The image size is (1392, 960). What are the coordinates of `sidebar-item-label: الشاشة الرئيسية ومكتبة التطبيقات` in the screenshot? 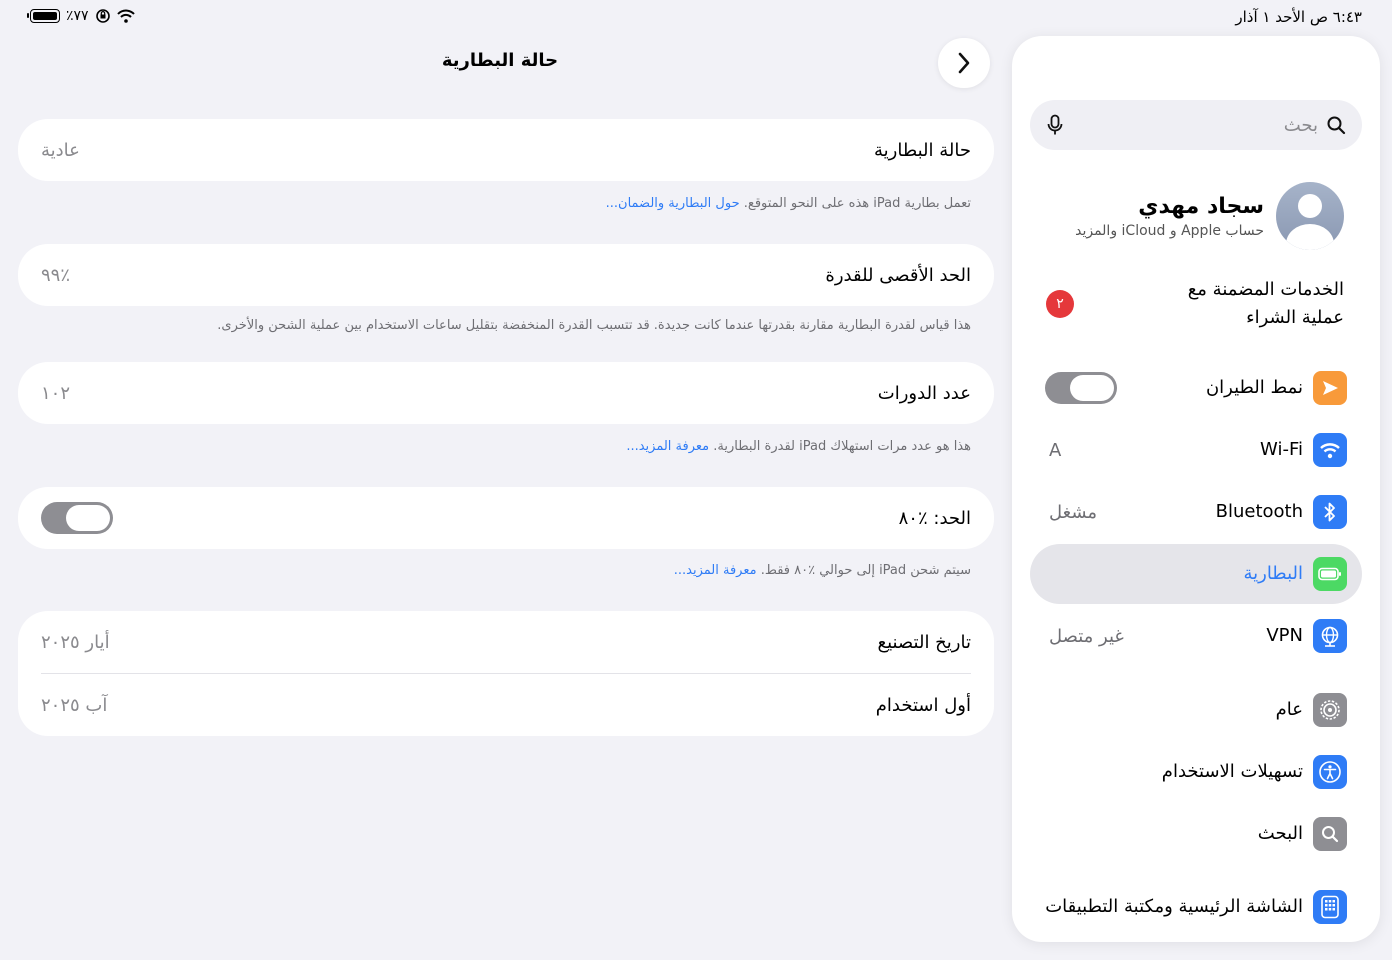 It's located at (1174, 906).